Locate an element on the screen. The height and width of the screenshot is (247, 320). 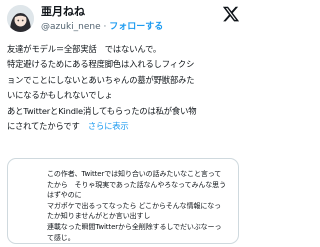
follow-button: フォローする is located at coordinates (136, 27).